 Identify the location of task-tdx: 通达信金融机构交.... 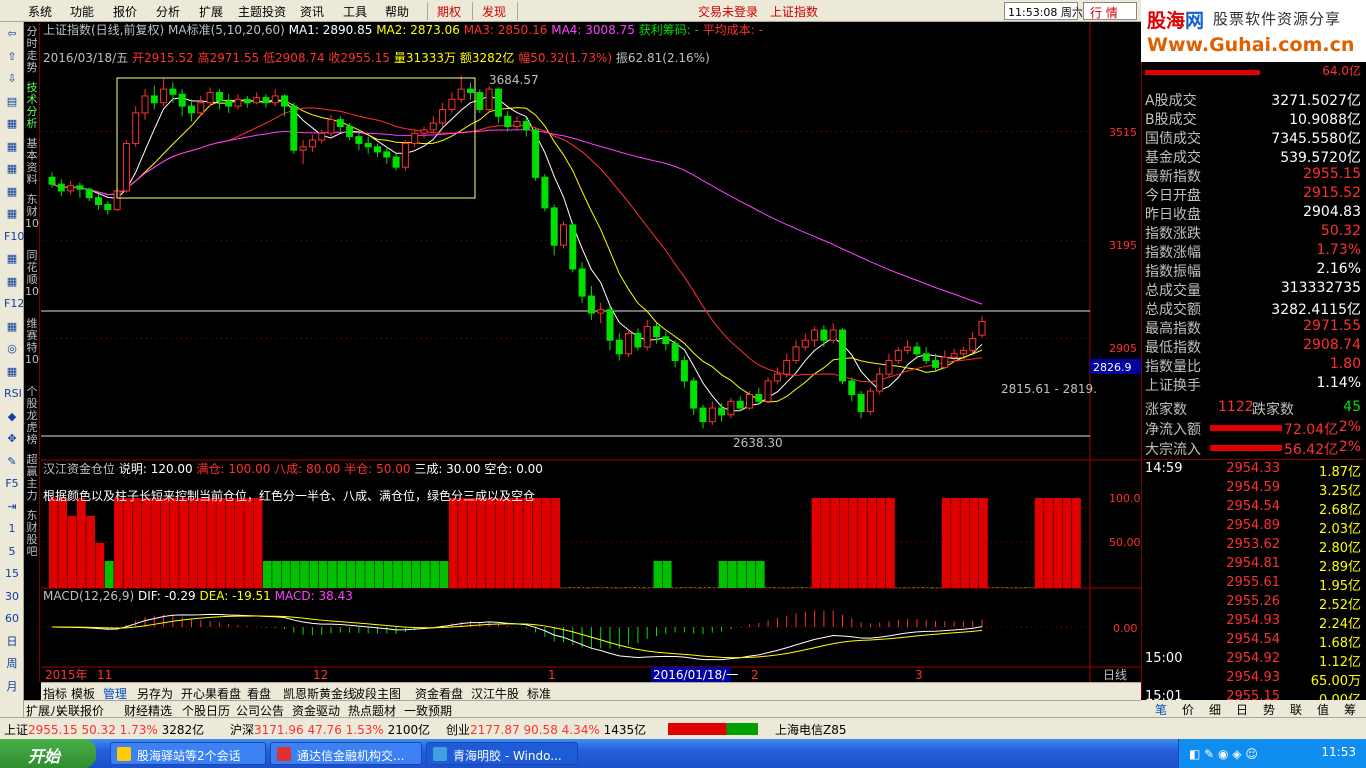
(346, 753).